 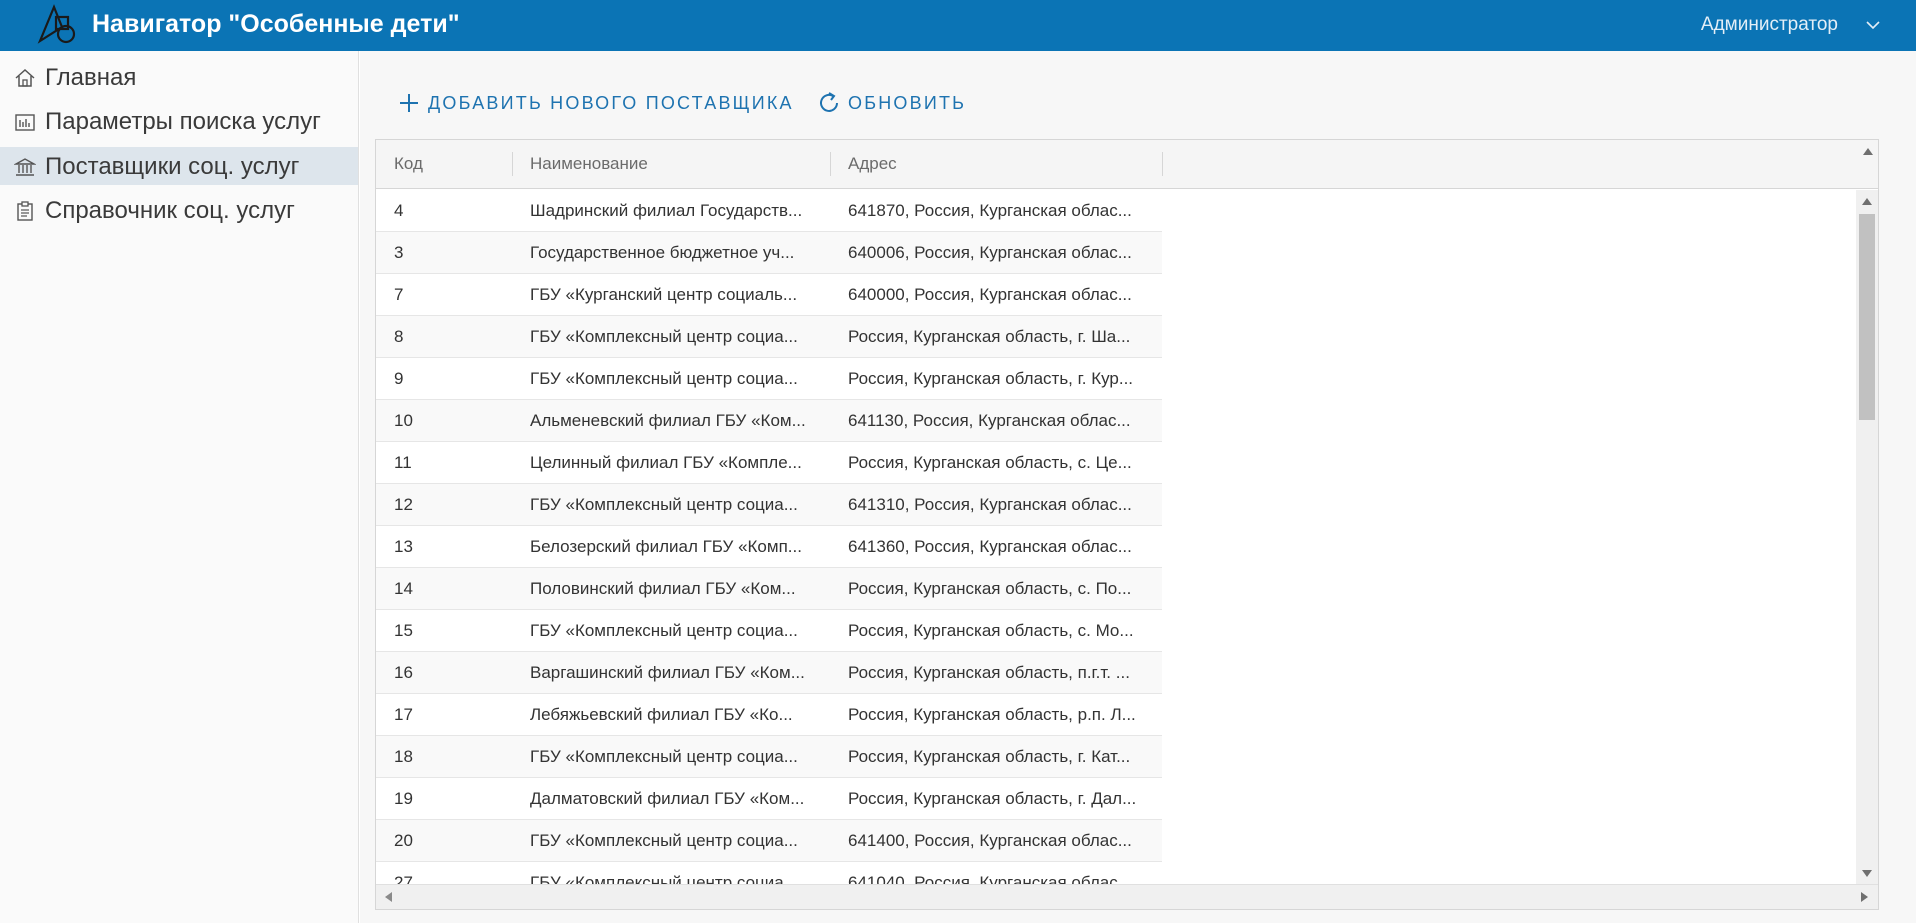 What do you see at coordinates (56, 24) in the screenshot?
I see `shapes-logo-icon` at bounding box center [56, 24].